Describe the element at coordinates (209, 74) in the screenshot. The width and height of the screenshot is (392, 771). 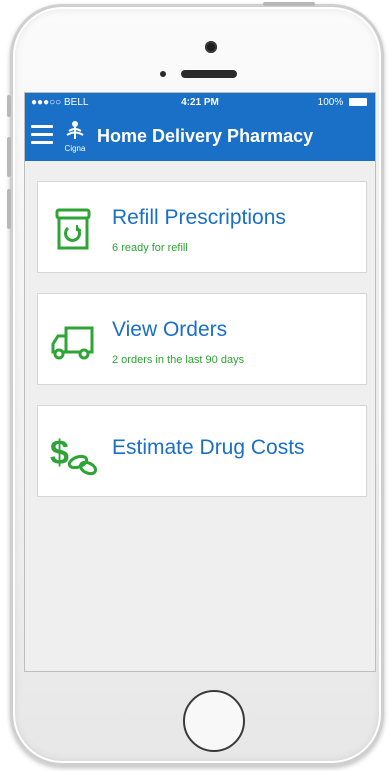
I see `earpiece-speaker` at that location.